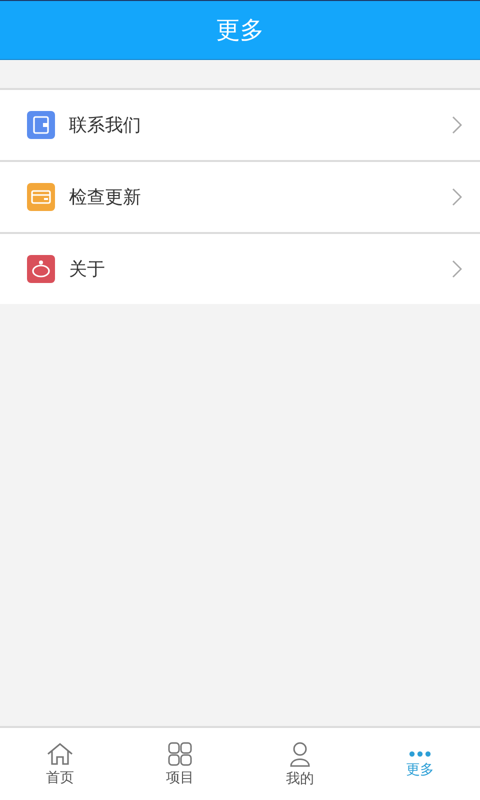  Describe the element at coordinates (240, 269) in the screenshot. I see `menu-item: 关于` at that location.